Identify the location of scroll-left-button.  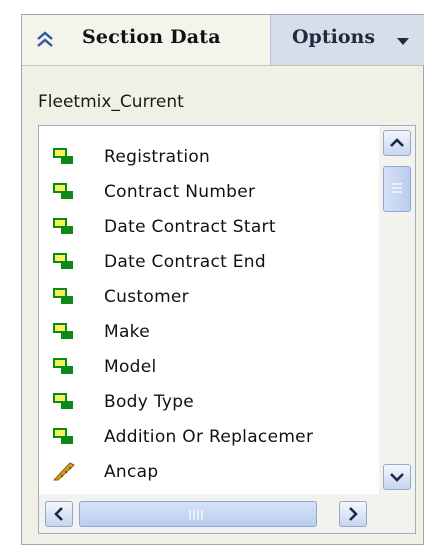
(59, 514).